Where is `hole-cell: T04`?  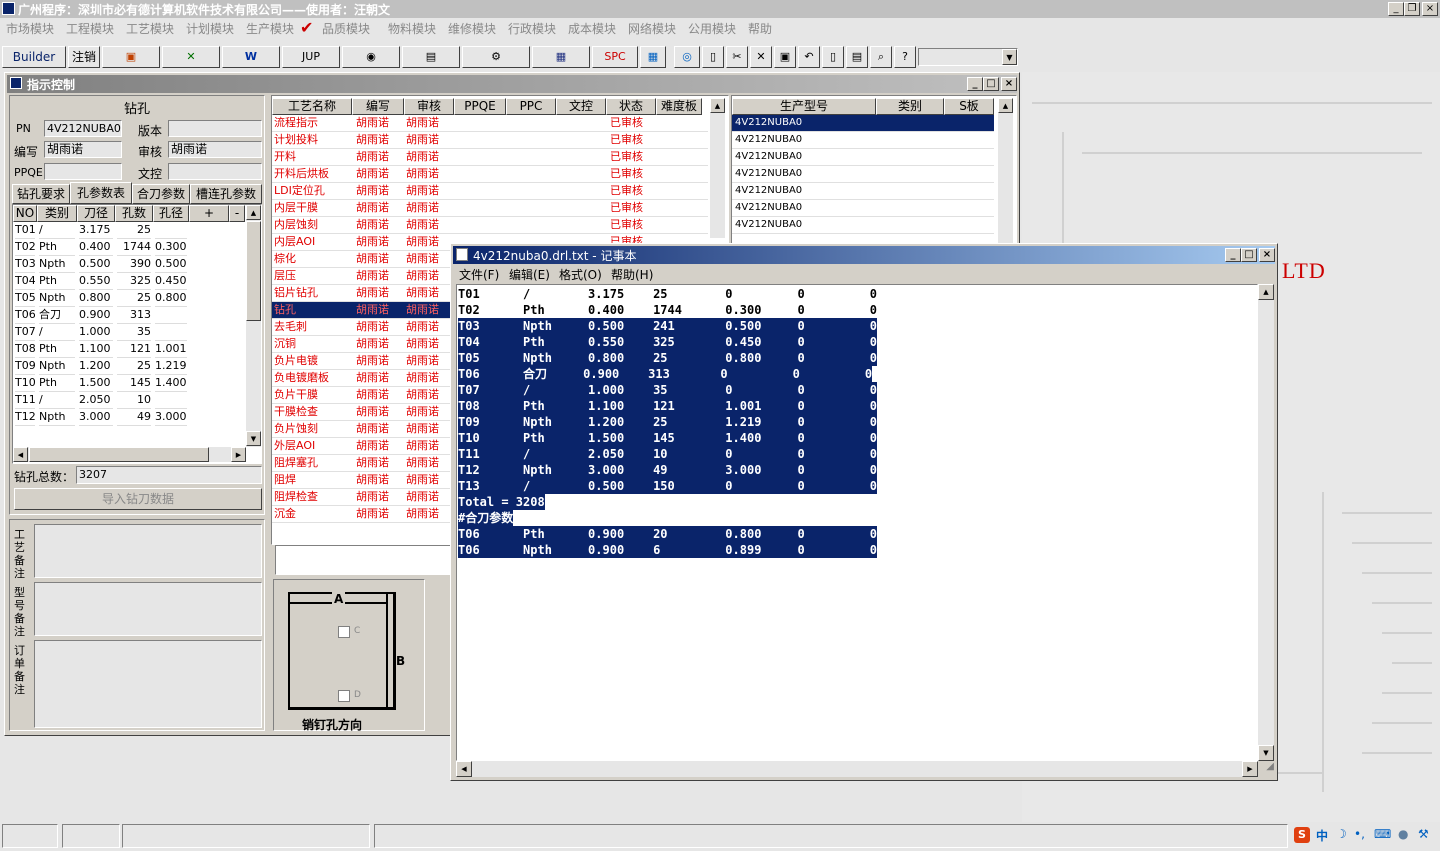
hole-cell: T04 is located at coordinates (25, 281).